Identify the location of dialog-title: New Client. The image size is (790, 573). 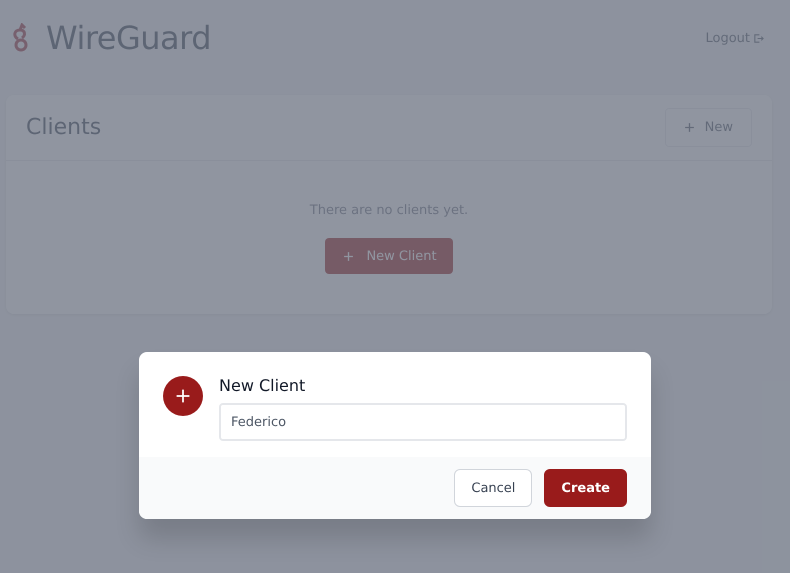
(262, 385).